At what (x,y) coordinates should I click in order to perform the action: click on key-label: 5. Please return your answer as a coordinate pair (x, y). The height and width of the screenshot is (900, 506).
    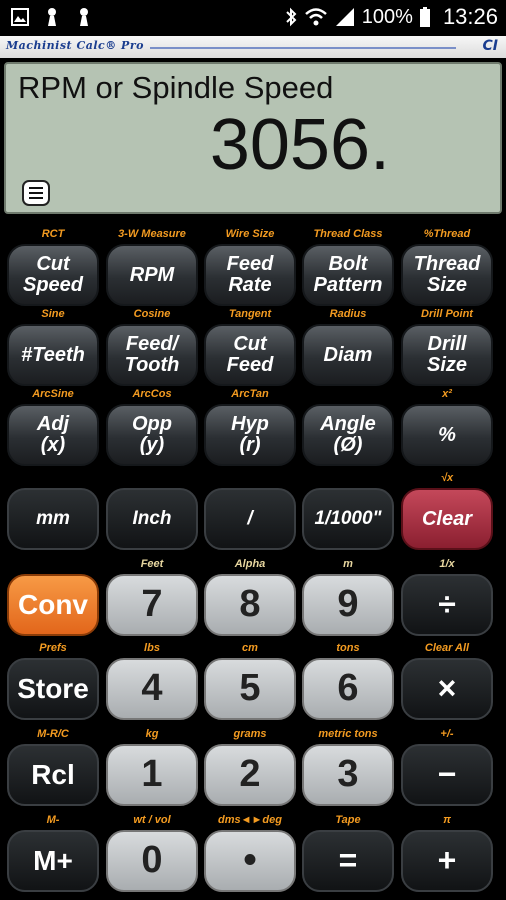
    Looking at the image, I should click on (250, 688).